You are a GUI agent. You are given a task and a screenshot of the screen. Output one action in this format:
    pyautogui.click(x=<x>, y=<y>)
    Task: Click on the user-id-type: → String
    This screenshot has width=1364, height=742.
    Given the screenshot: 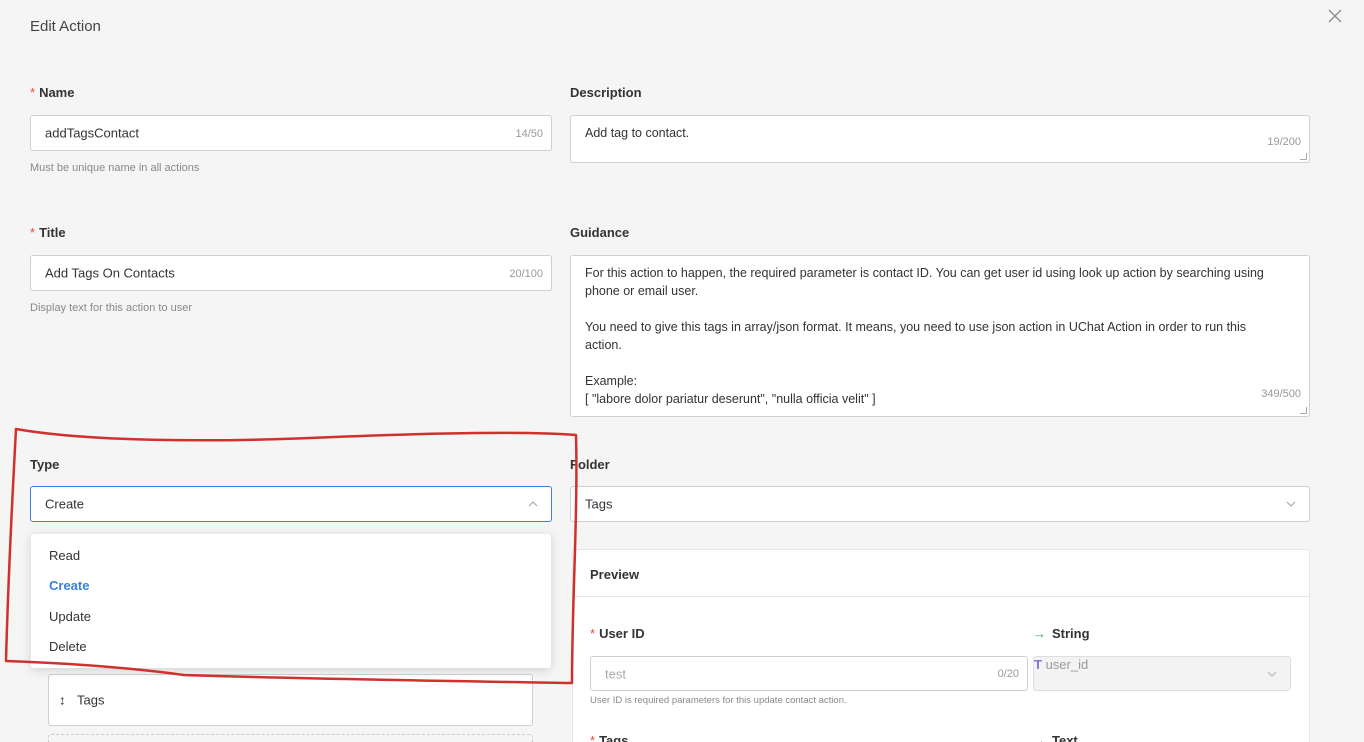 What is the action you would take?
    pyautogui.click(x=1061, y=633)
    